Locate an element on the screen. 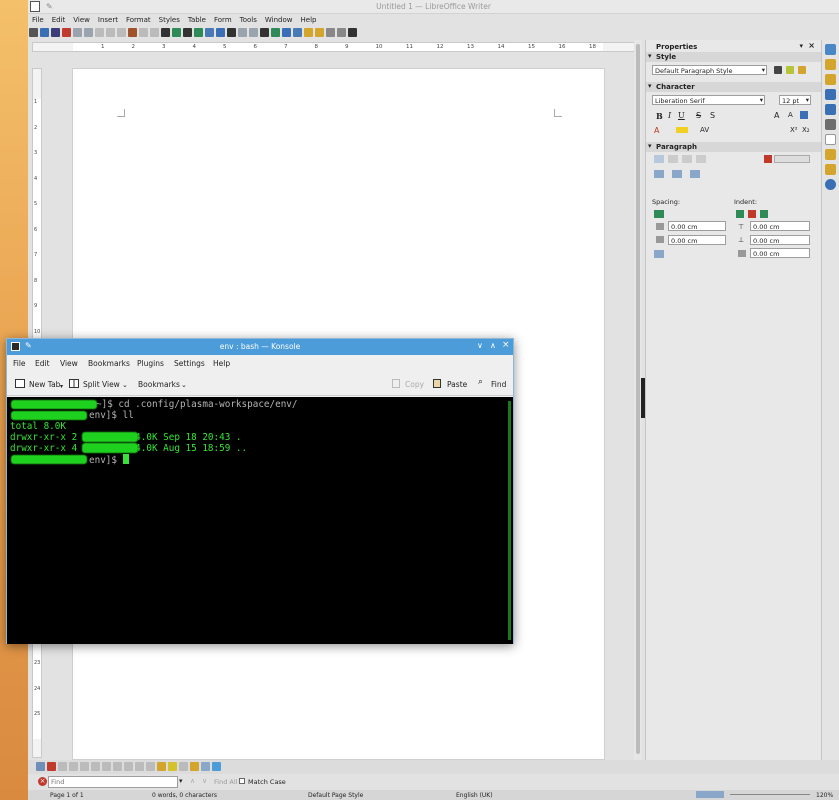  font-color-icon: A is located at coordinates (656, 130).